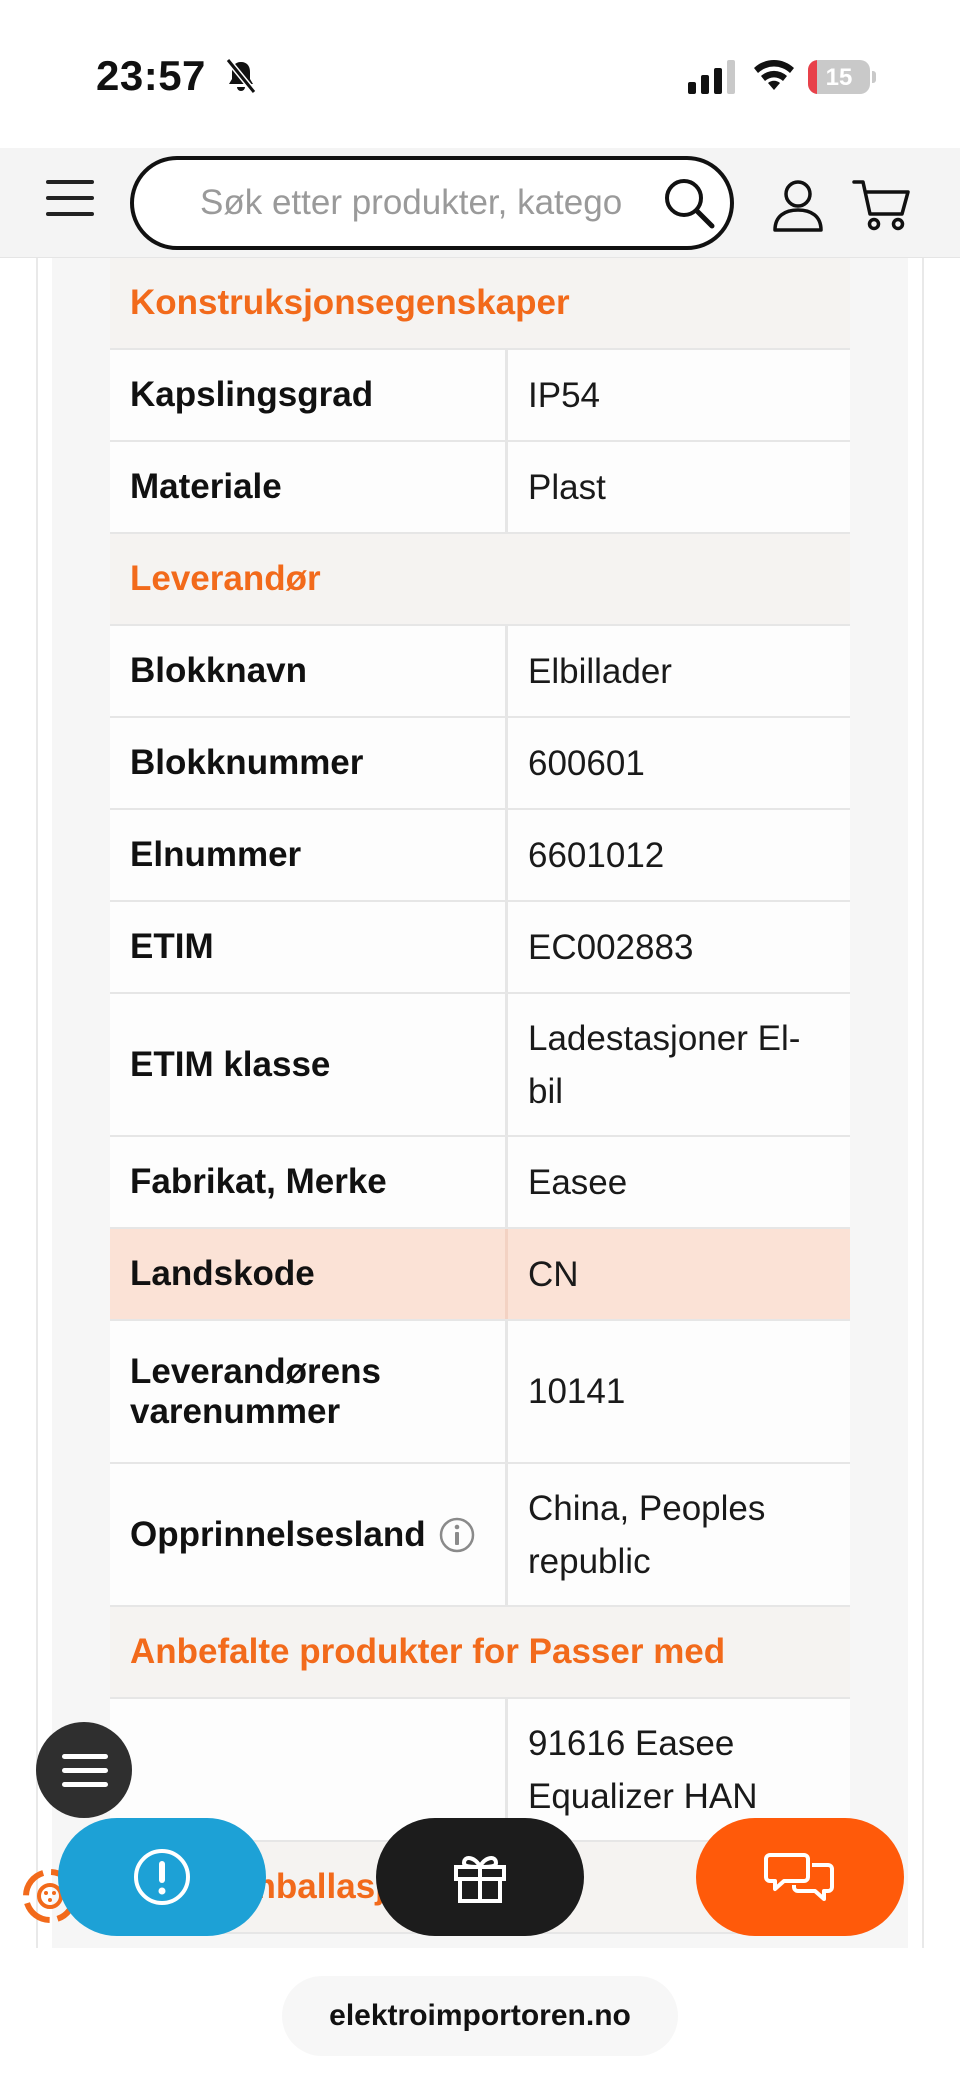 This screenshot has width=960, height=2087. Describe the element at coordinates (600, 671) in the screenshot. I see `spec-value: Elbillader` at that location.